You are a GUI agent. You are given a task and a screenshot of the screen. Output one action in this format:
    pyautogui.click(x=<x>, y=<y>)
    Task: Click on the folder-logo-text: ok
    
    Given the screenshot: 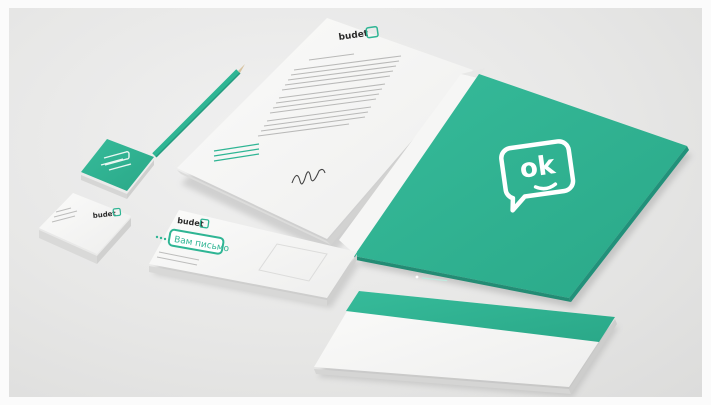 What is the action you would take?
    pyautogui.click(x=538, y=167)
    